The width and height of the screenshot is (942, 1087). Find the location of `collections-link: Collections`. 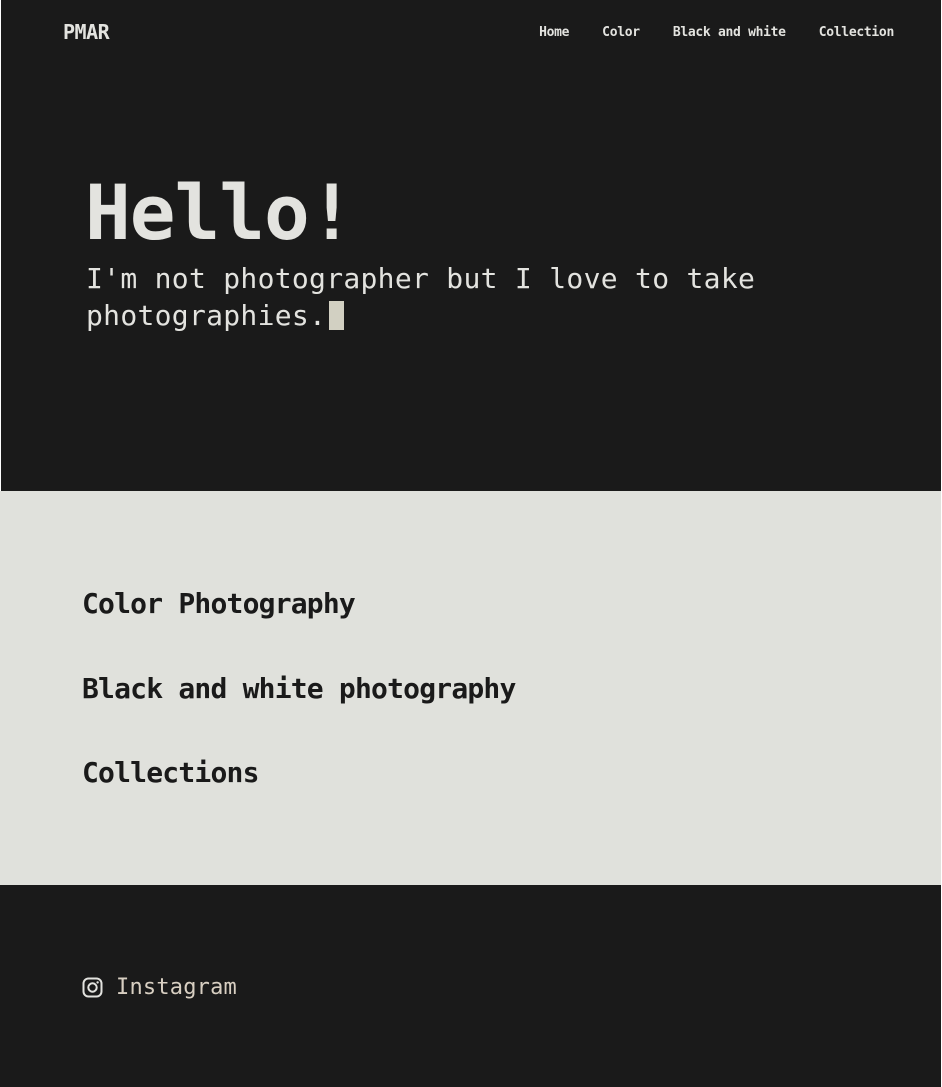

collections-link: Collections is located at coordinates (170, 772).